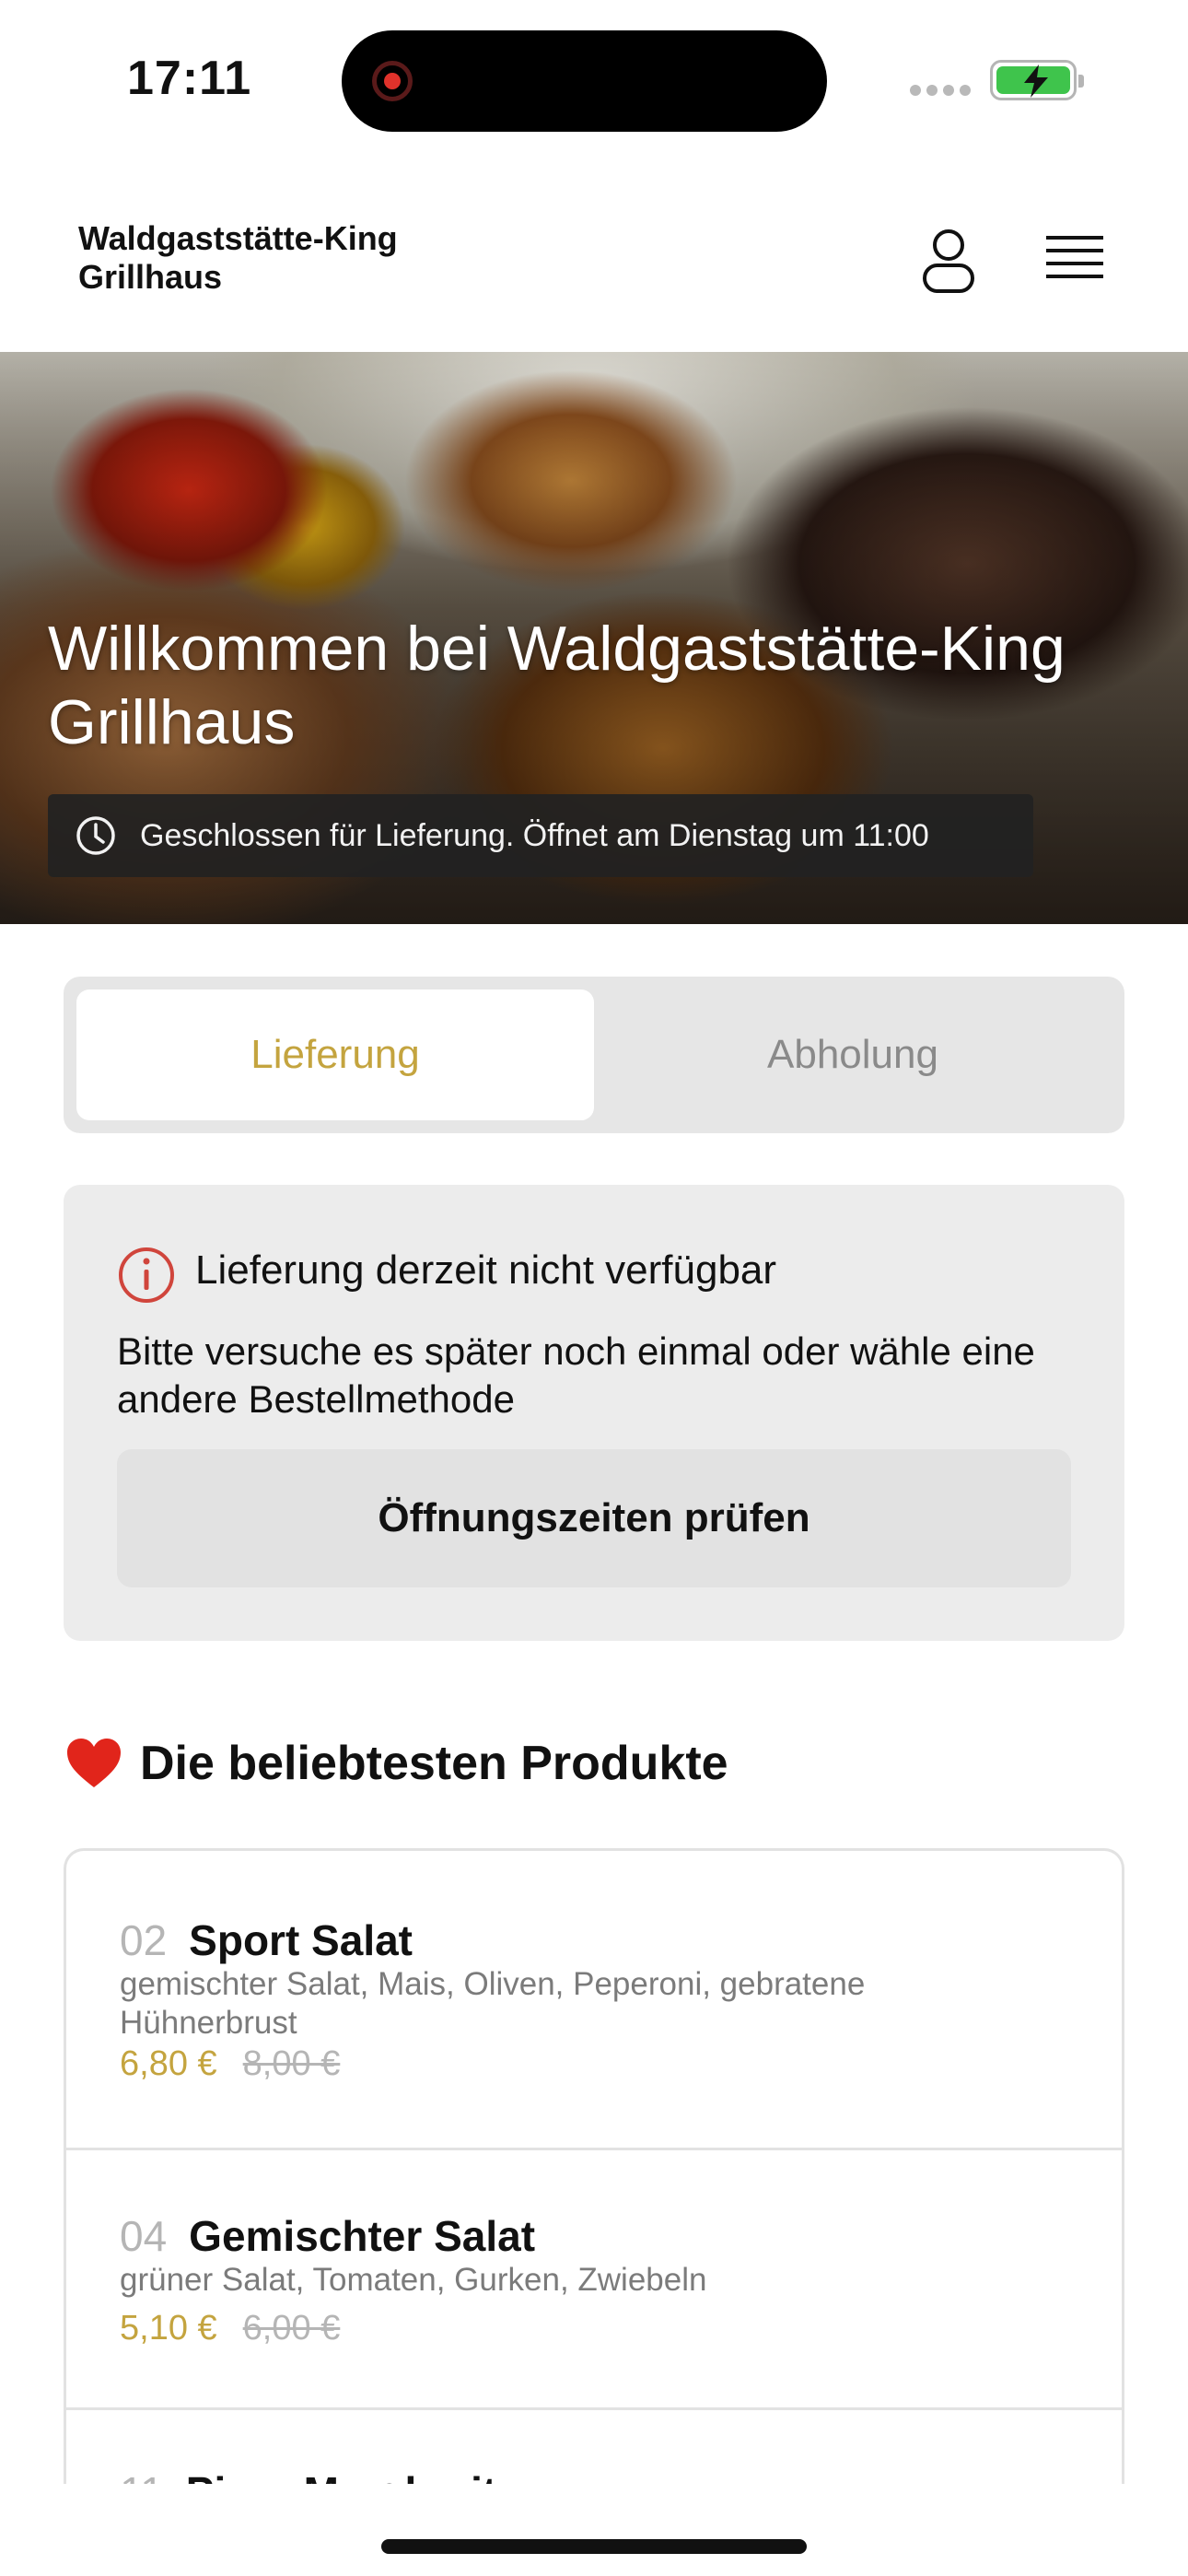  I want to click on bottom-safe-area, so click(594, 2530).